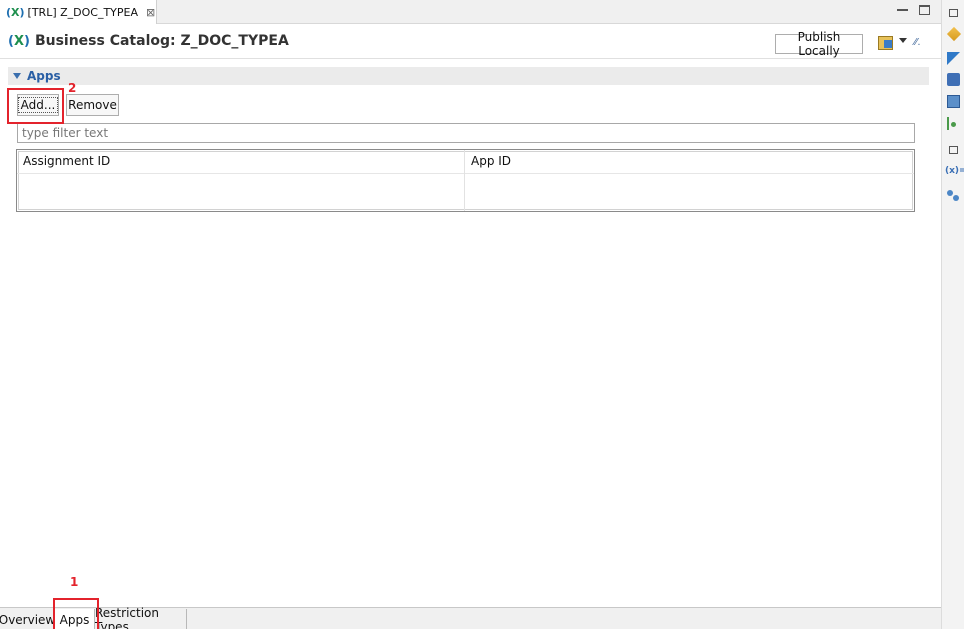  I want to click on publish-locally-button: Publish Locally, so click(819, 44).